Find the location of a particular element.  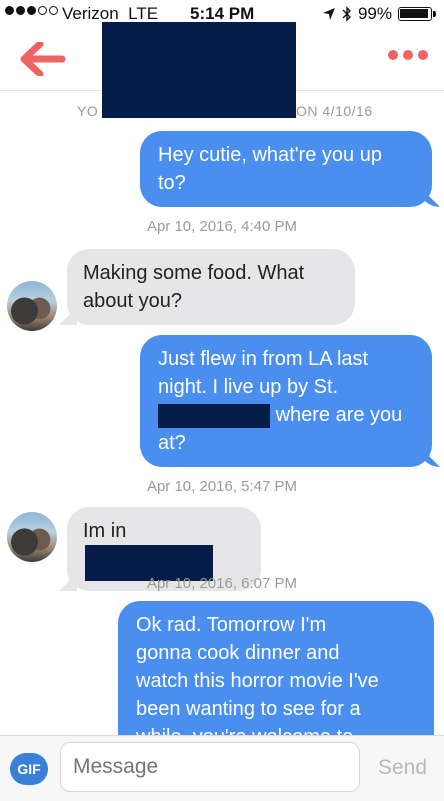

redacted-text is located at coordinates (214, 415).